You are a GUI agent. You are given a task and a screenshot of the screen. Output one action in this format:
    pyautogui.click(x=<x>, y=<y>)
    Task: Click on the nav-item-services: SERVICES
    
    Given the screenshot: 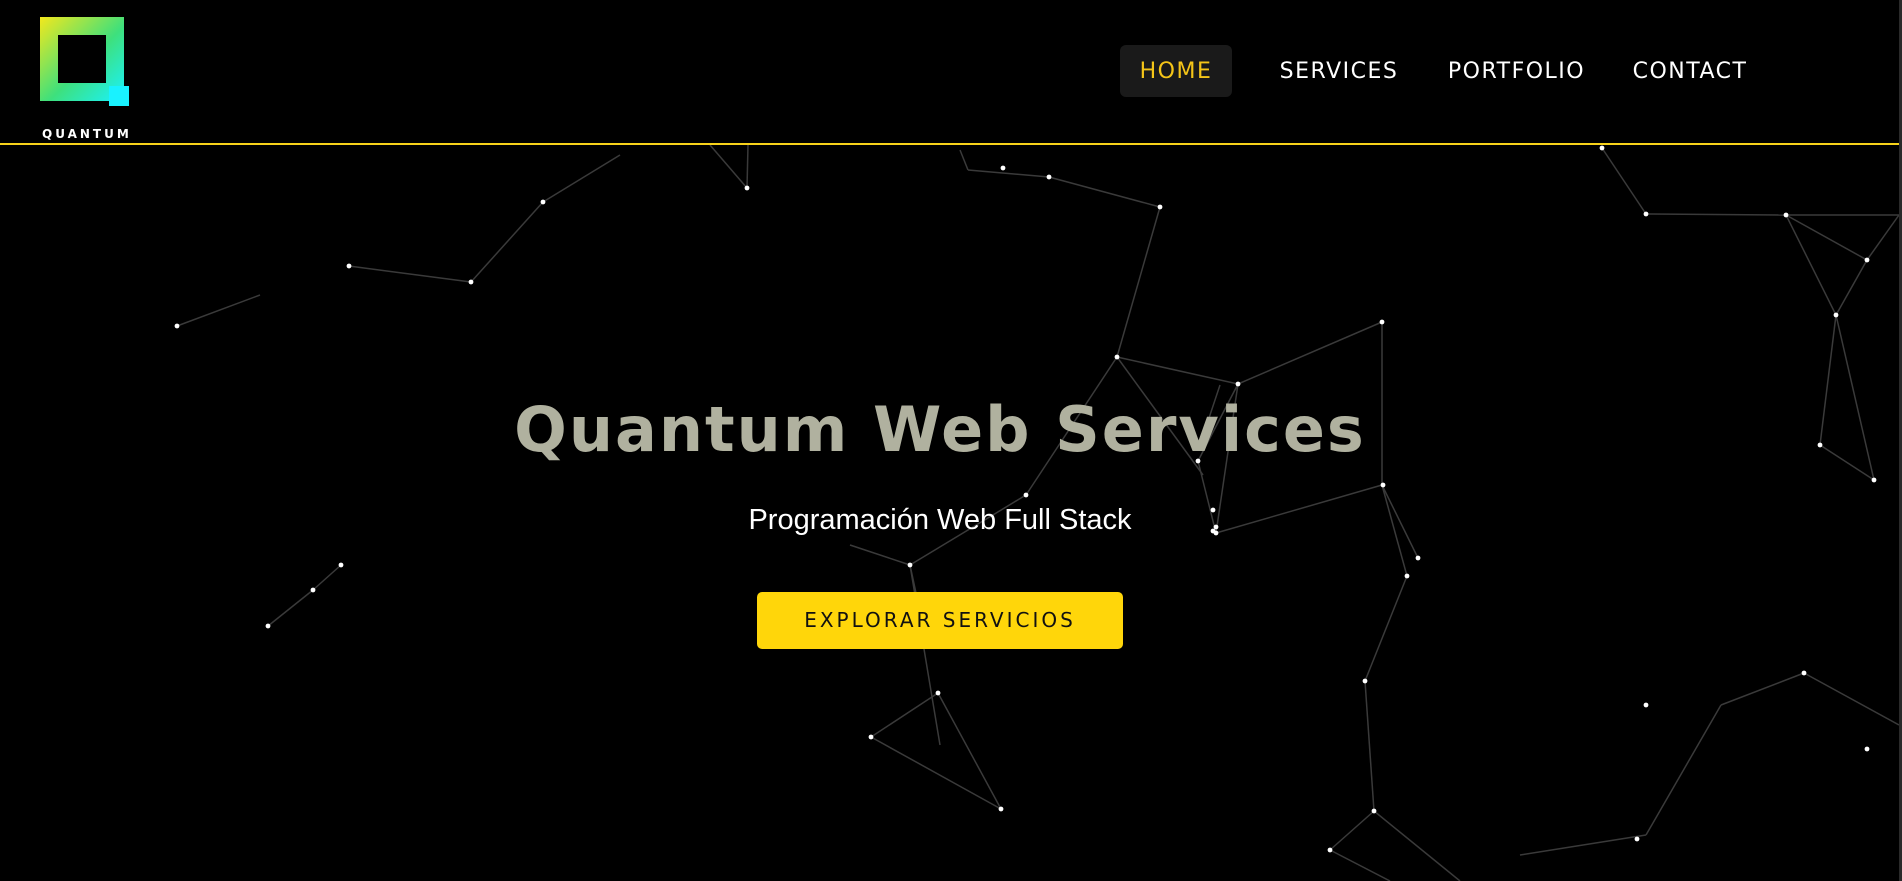 What is the action you would take?
    pyautogui.click(x=1339, y=71)
    